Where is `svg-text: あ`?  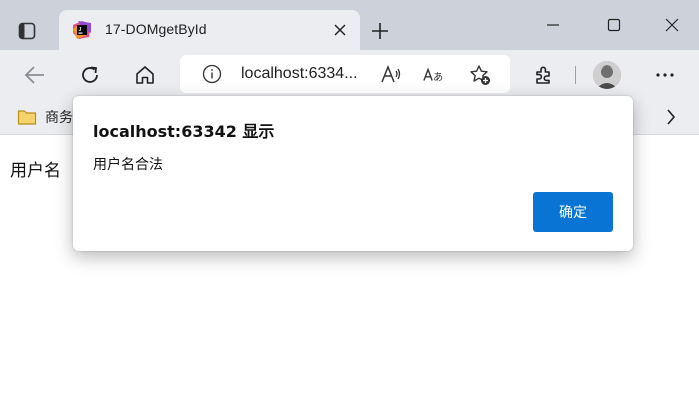 svg-text: あ is located at coordinates (438, 78).